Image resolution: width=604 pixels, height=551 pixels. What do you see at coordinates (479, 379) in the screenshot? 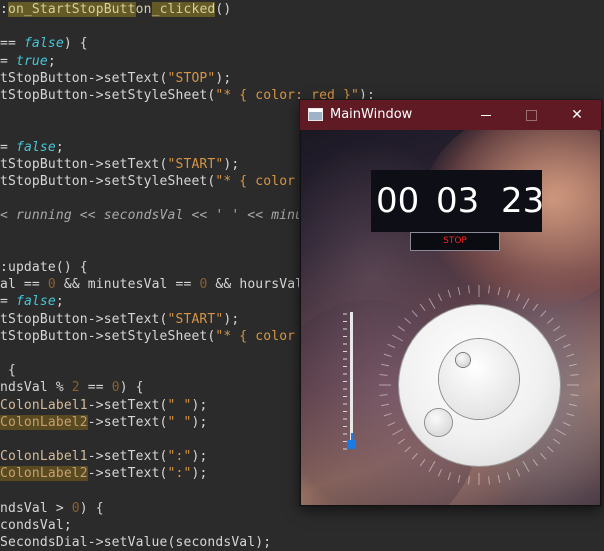
I see `dial-inner-ring` at bounding box center [479, 379].